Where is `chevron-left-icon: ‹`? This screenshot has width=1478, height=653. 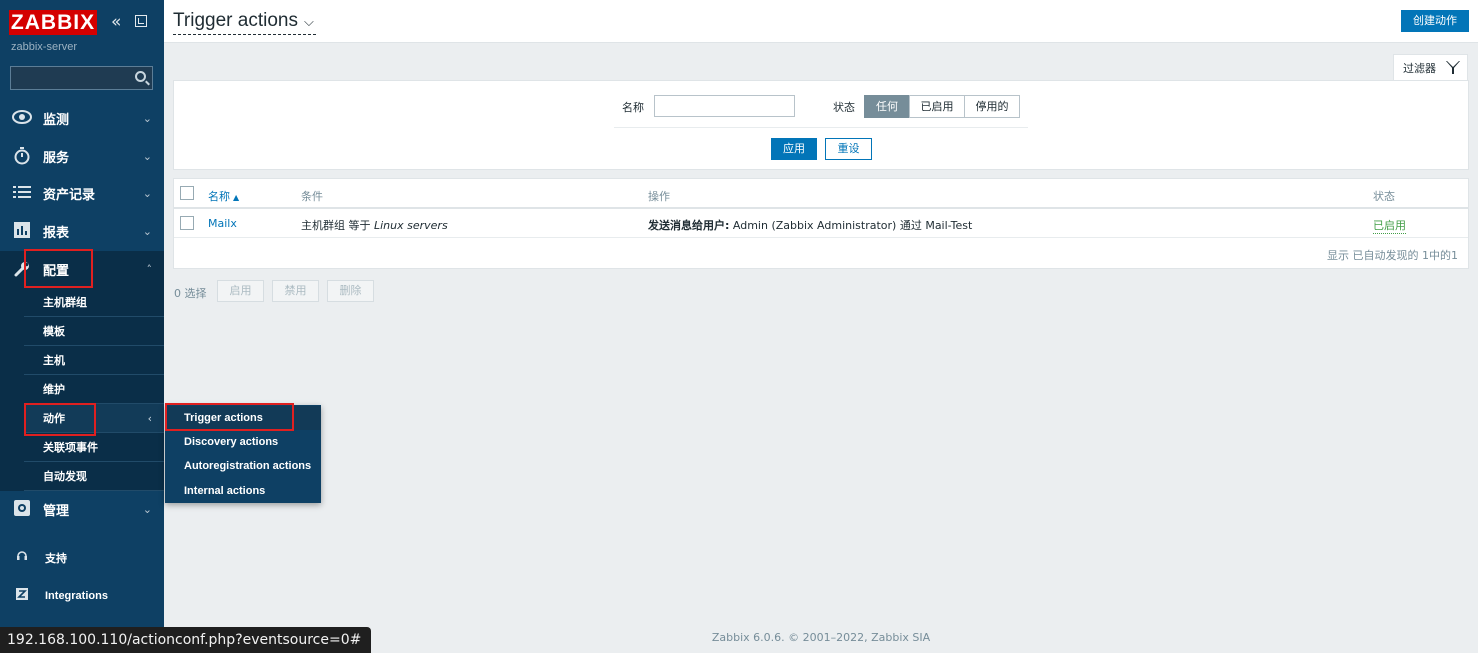
chevron-left-icon: ‹ is located at coordinates (149, 418).